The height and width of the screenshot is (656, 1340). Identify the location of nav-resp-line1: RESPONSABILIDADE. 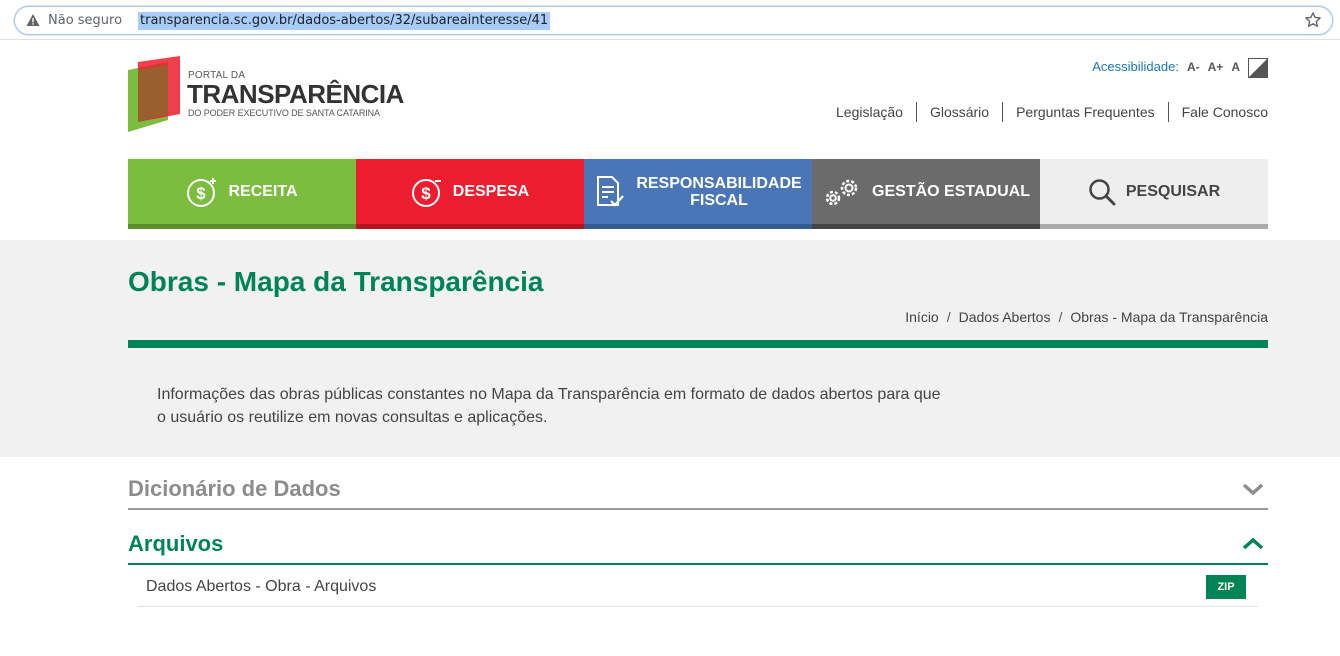
(719, 183).